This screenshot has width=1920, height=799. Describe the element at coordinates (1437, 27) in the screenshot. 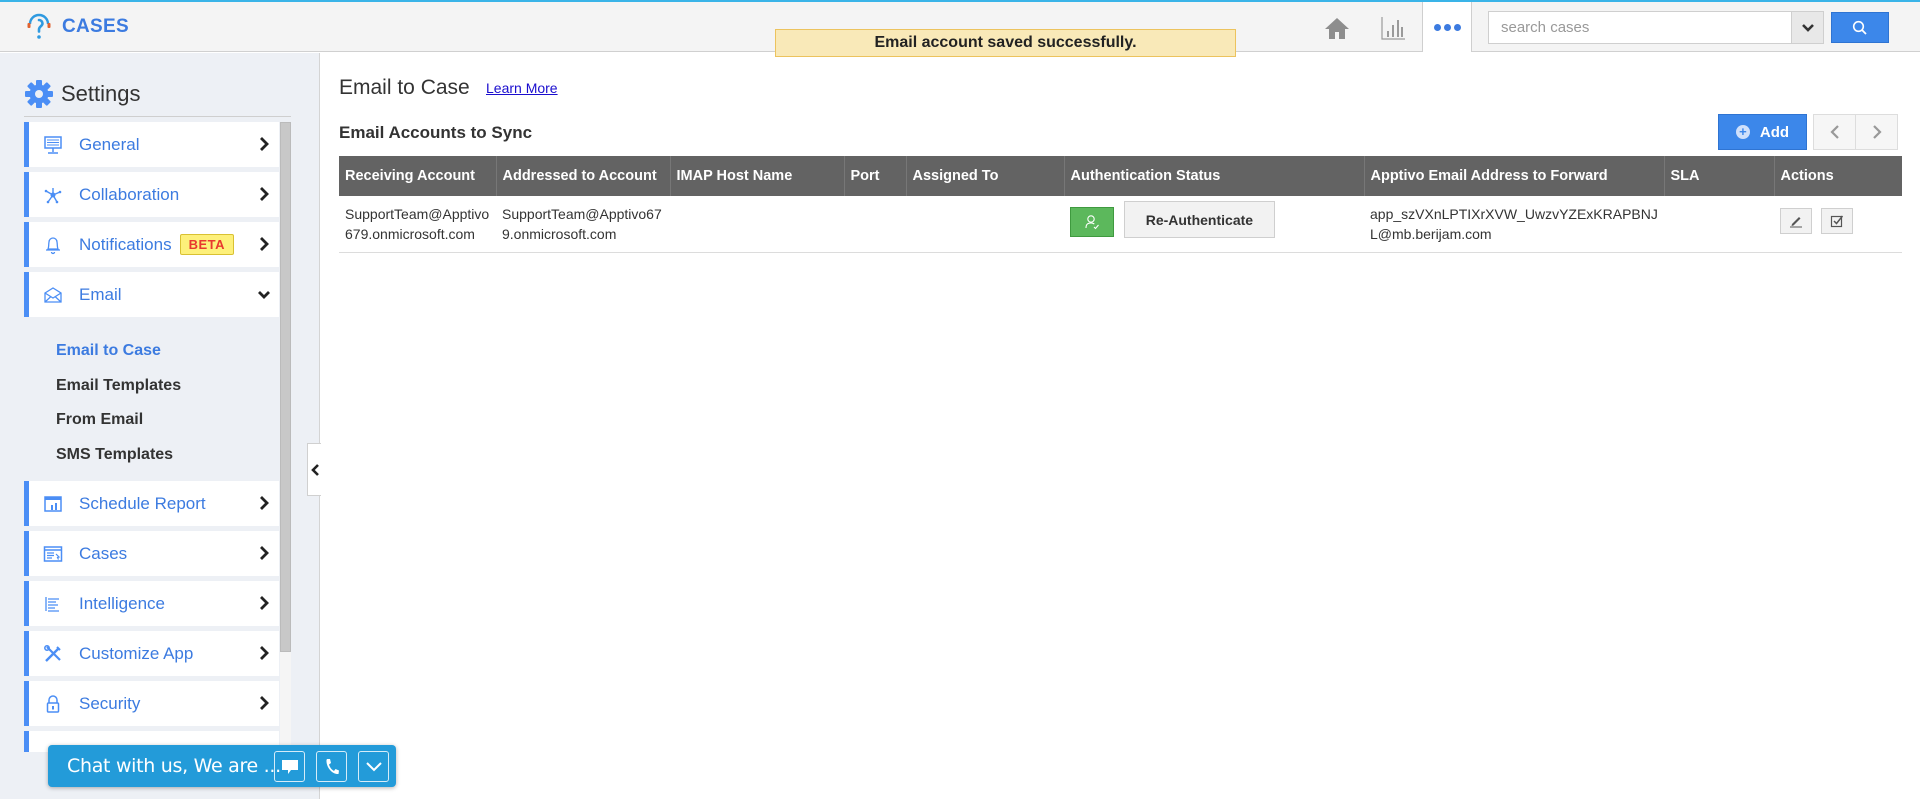

I see `more-dots-icon` at that location.